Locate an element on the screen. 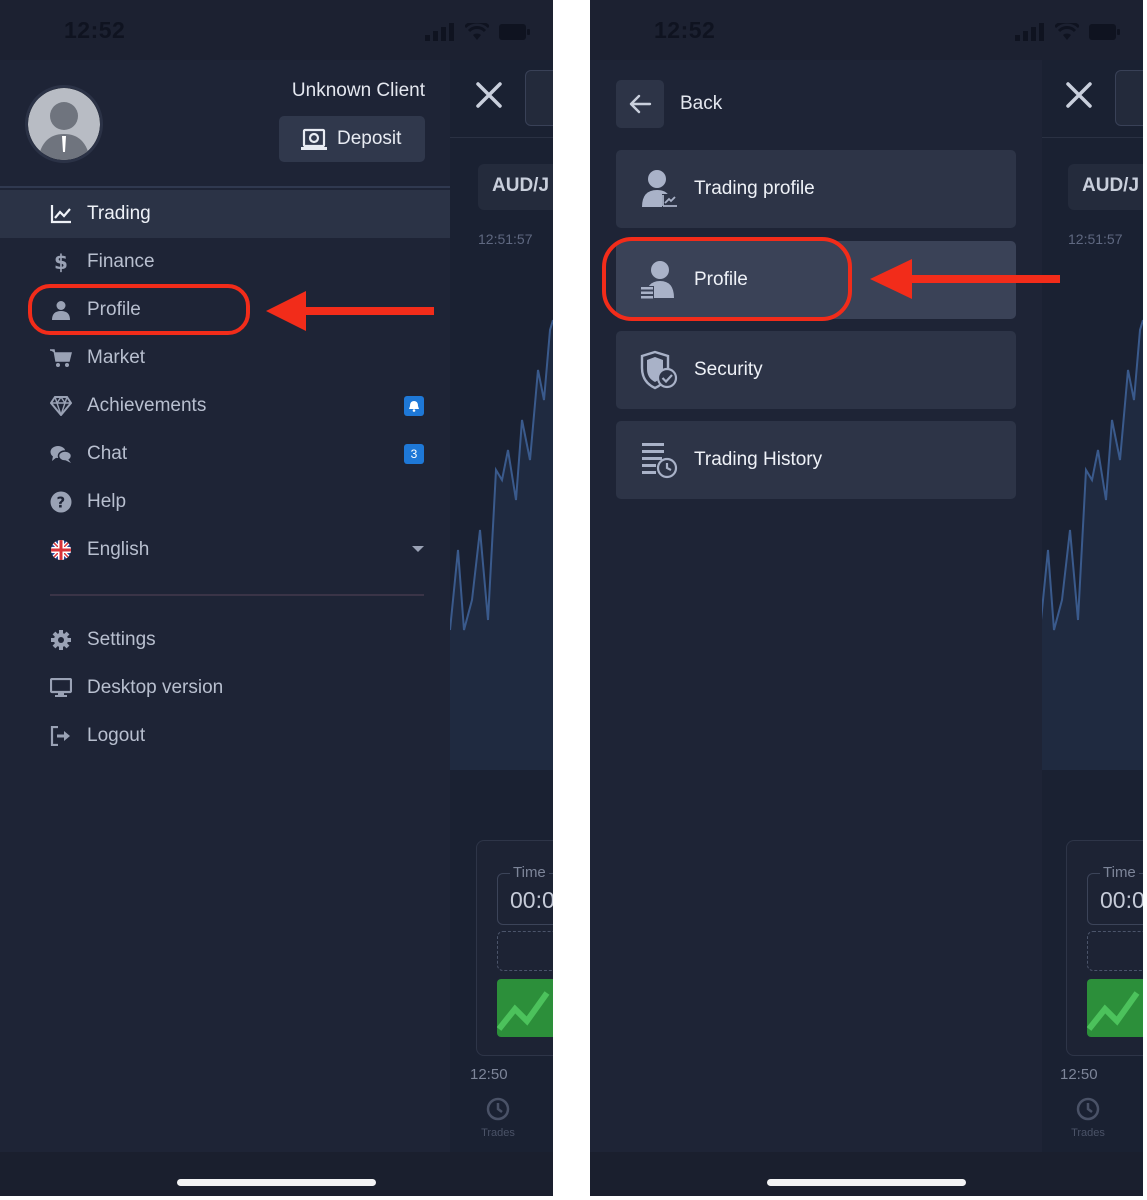 This screenshot has width=1147, height=1200. avatar-silhouette-icon is located at coordinates (64, 124).